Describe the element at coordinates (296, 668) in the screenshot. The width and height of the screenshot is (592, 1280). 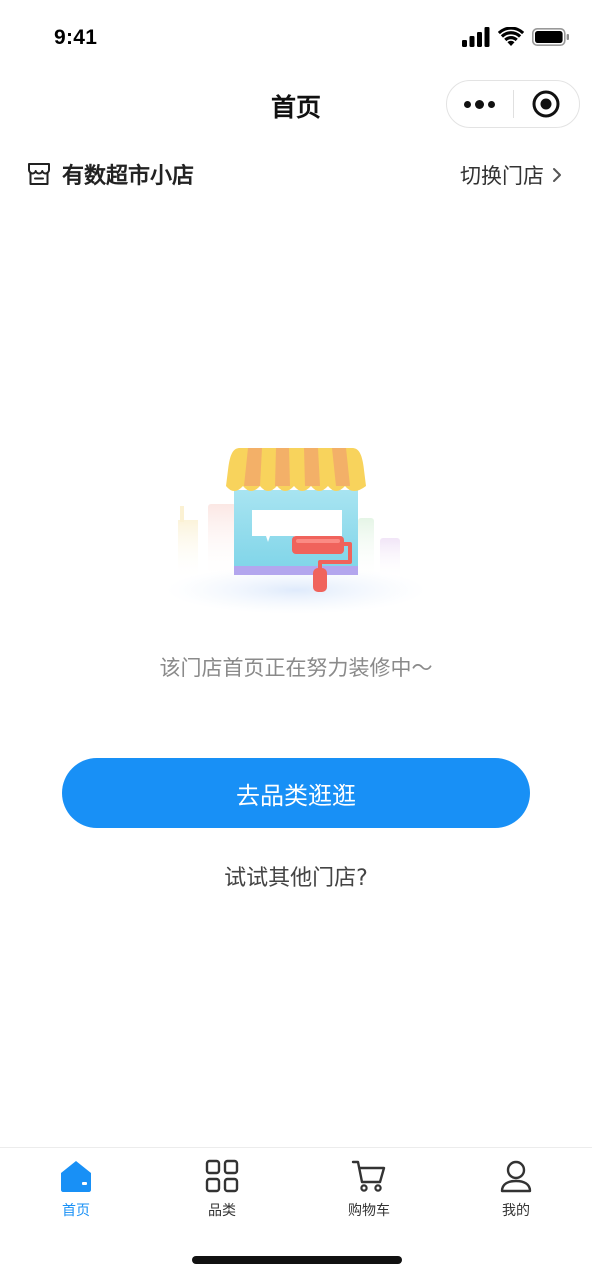
I see `empty-state-message: 该门店首页正在努力装修中～` at that location.